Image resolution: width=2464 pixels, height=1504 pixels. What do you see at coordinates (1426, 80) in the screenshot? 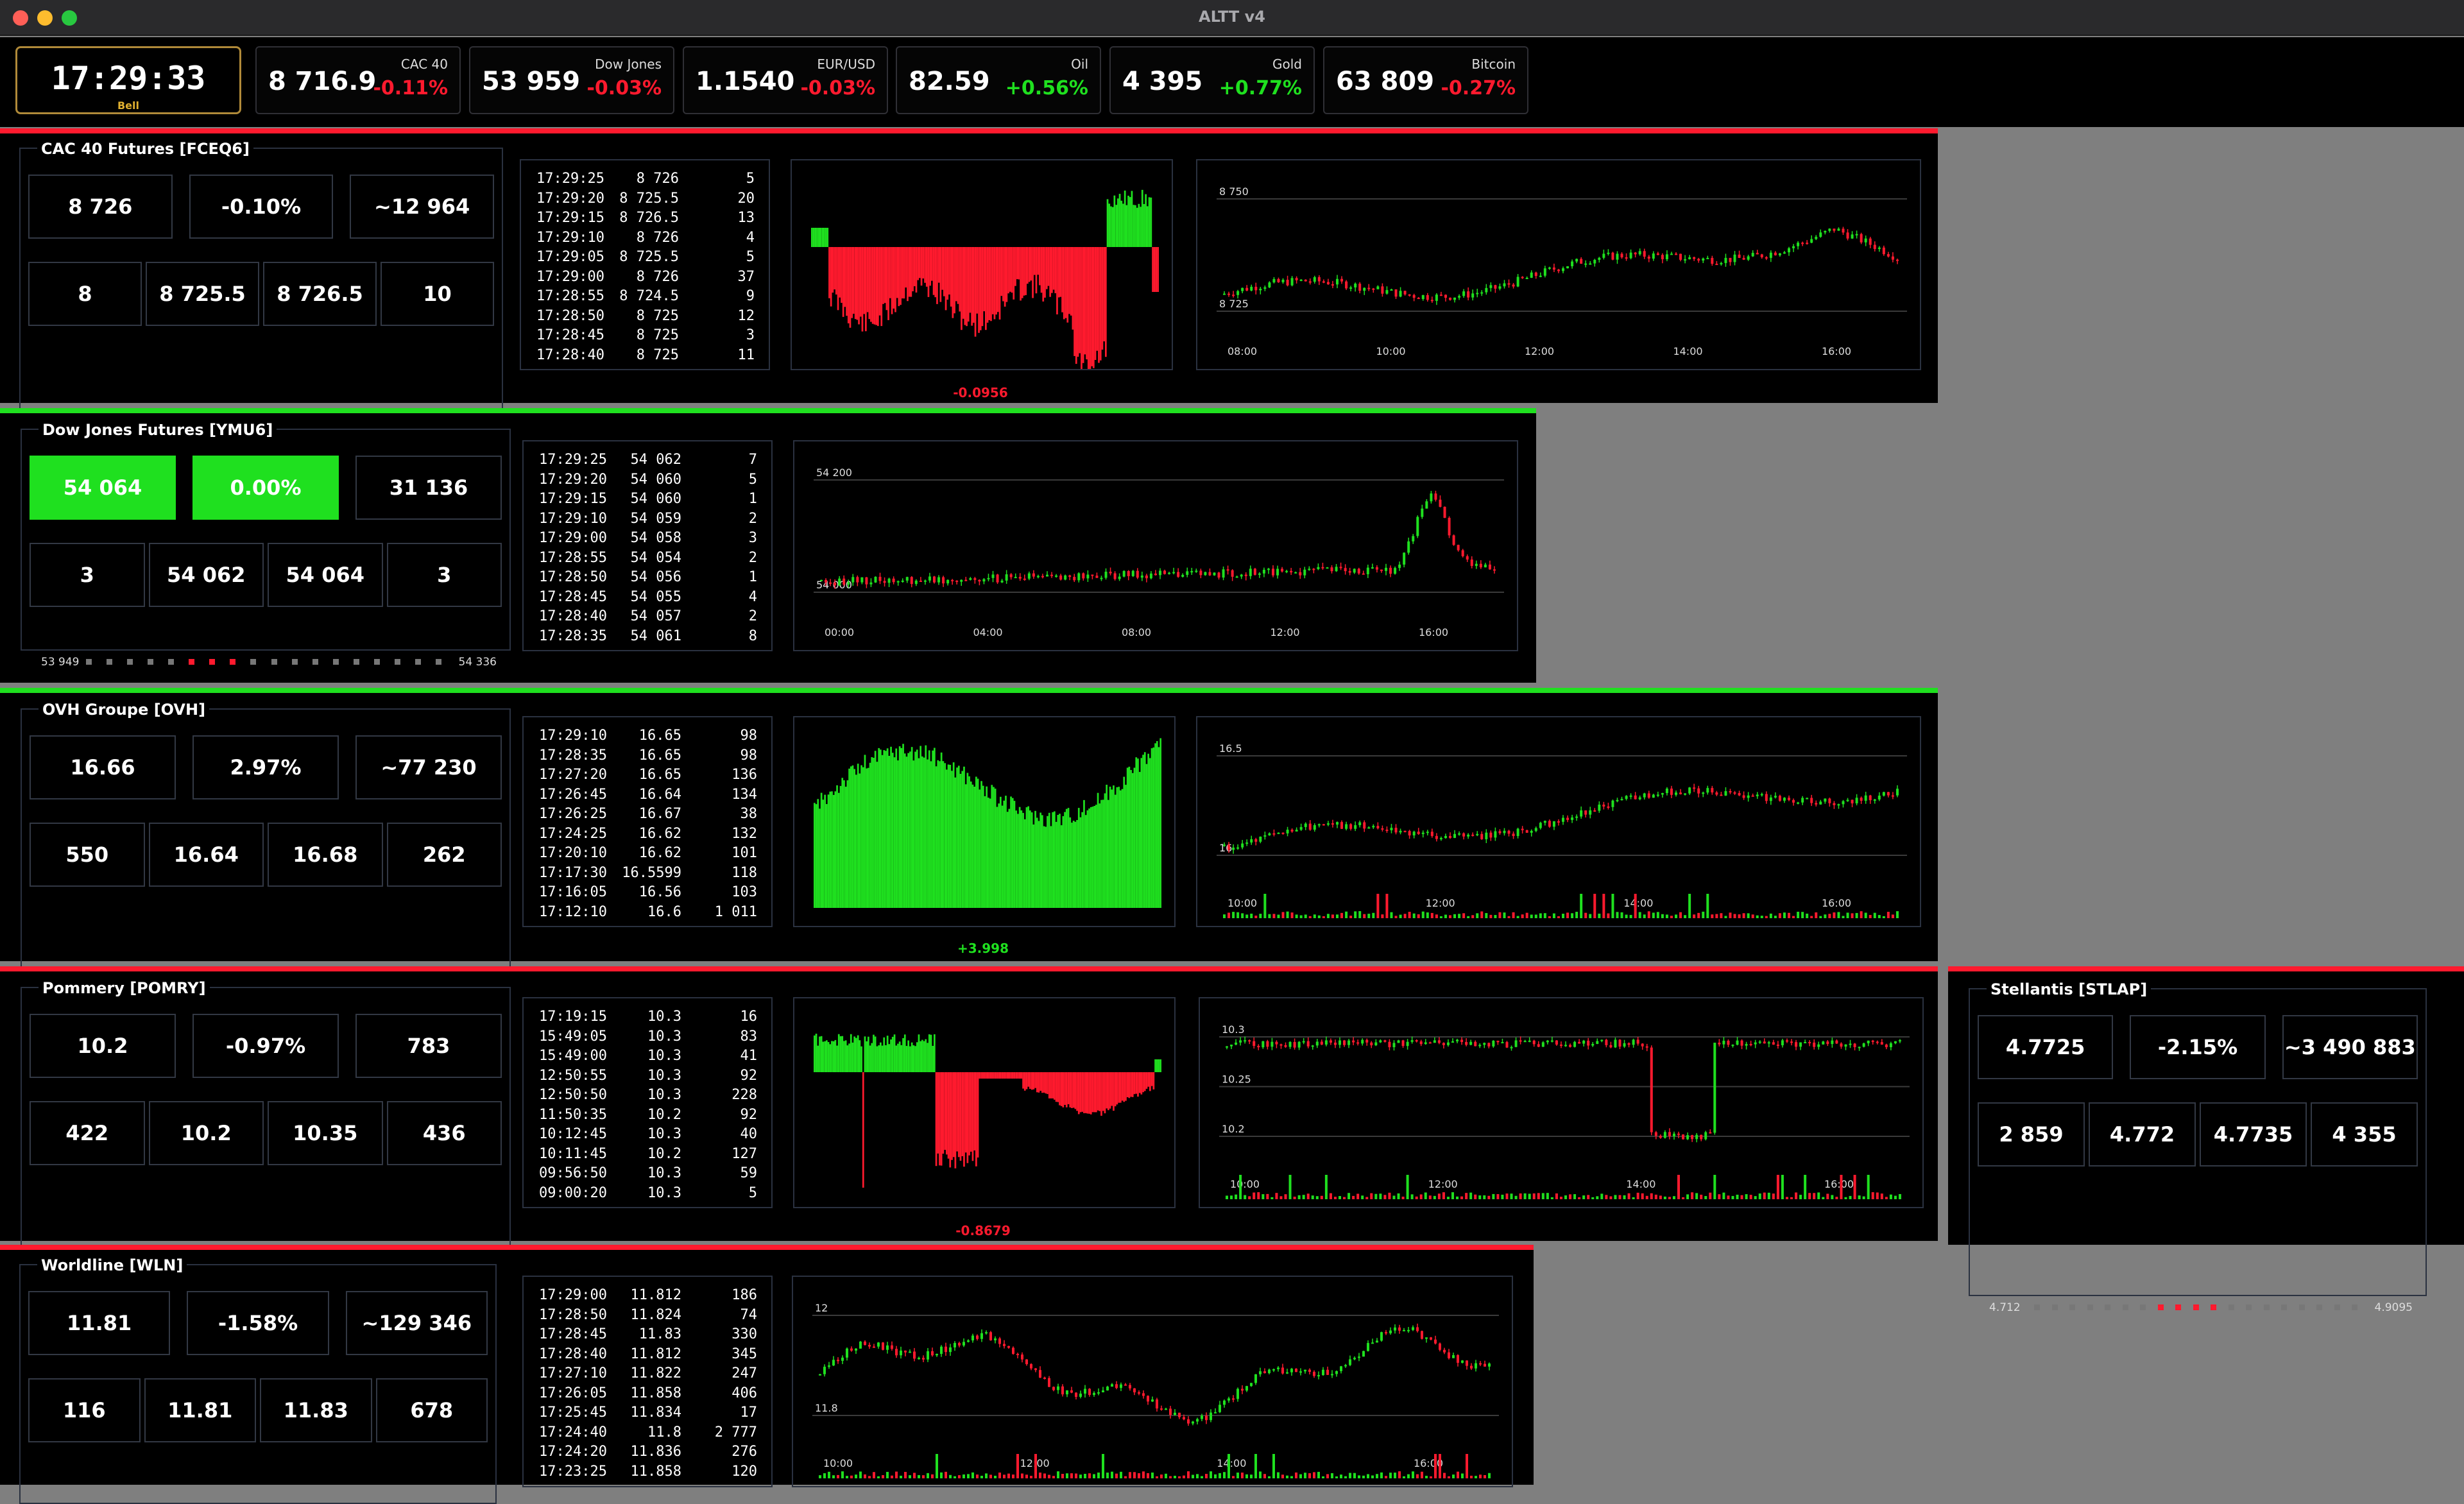
I see `ticker-bitcoin: 63 809 Bitcoin -0.27%` at bounding box center [1426, 80].